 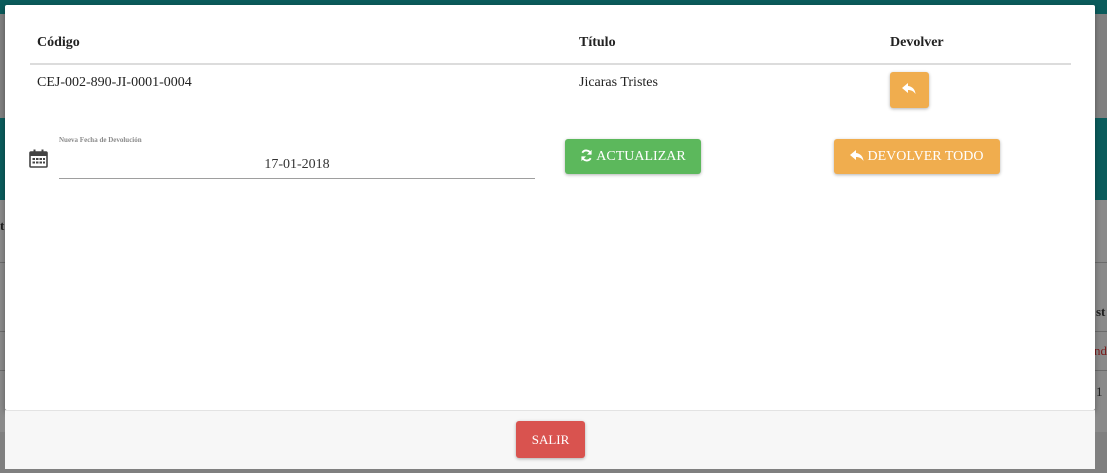 I want to click on cell-devolver, so click(x=977, y=94).